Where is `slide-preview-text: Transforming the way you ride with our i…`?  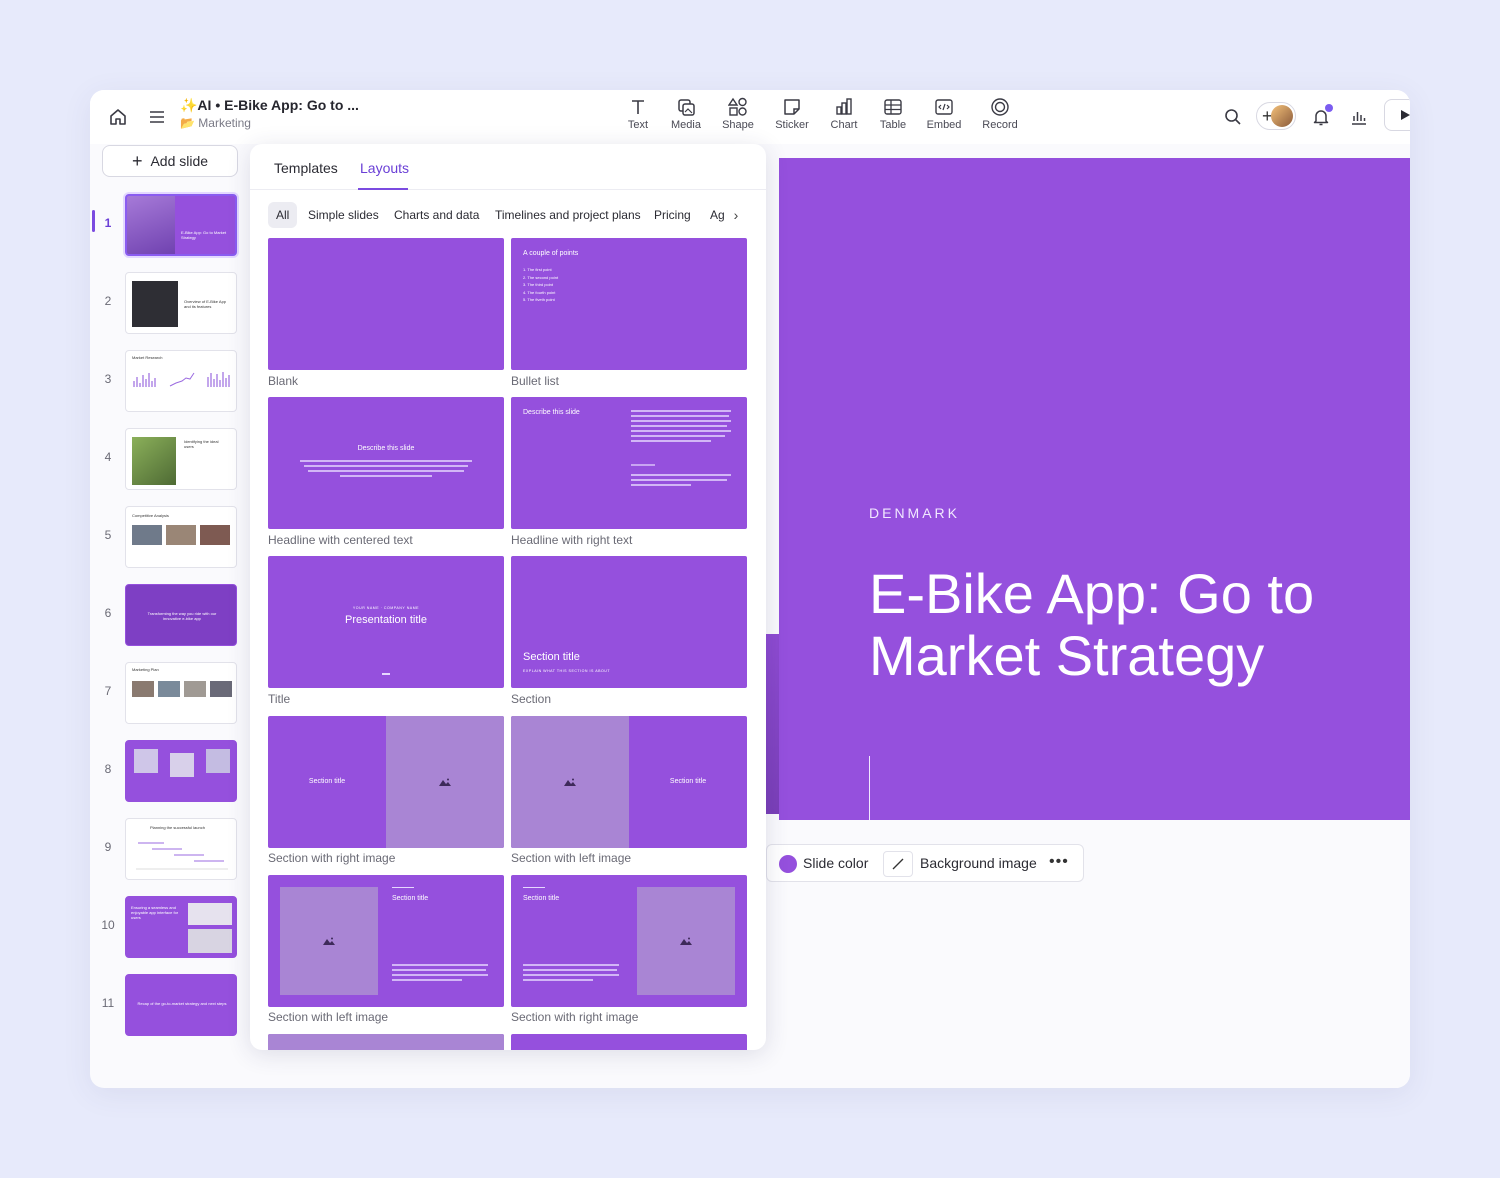
slide-preview-text: Transforming the way you ride with our i… is located at coordinates (182, 616).